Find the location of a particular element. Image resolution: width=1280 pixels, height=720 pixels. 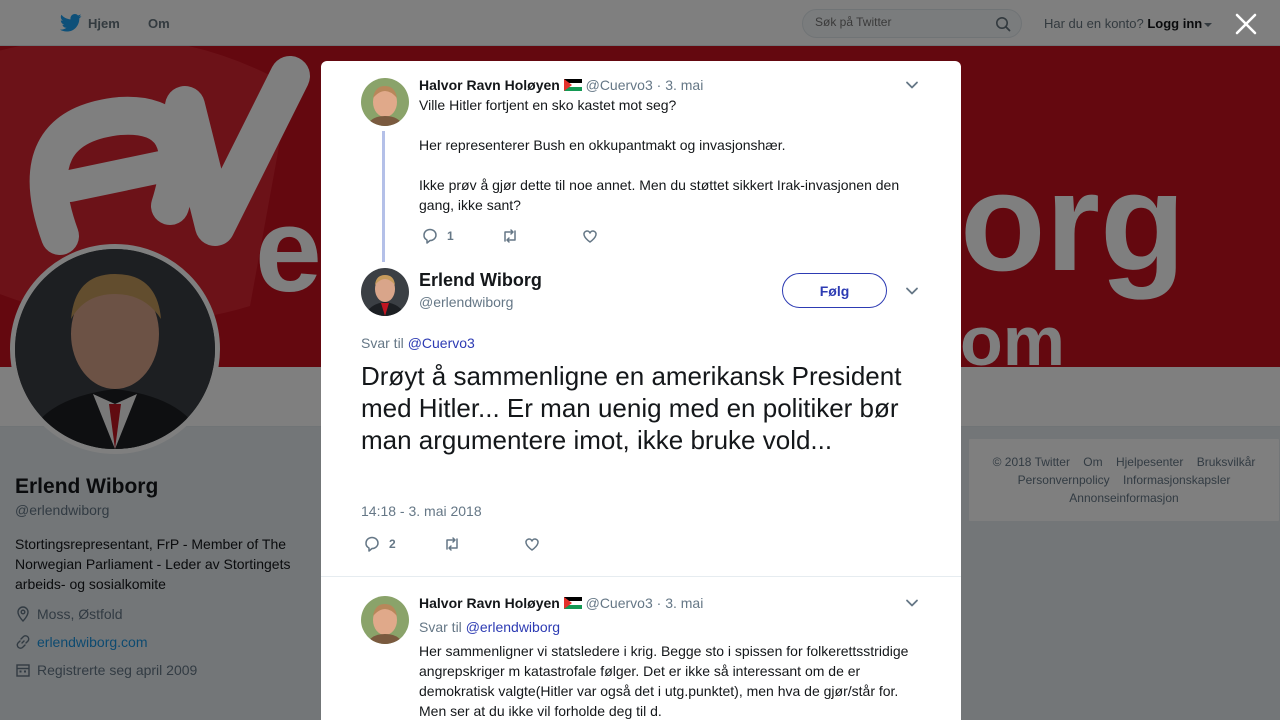

main-tweet-reply-context: Svar til @Cuervo3 is located at coordinates (418, 343).